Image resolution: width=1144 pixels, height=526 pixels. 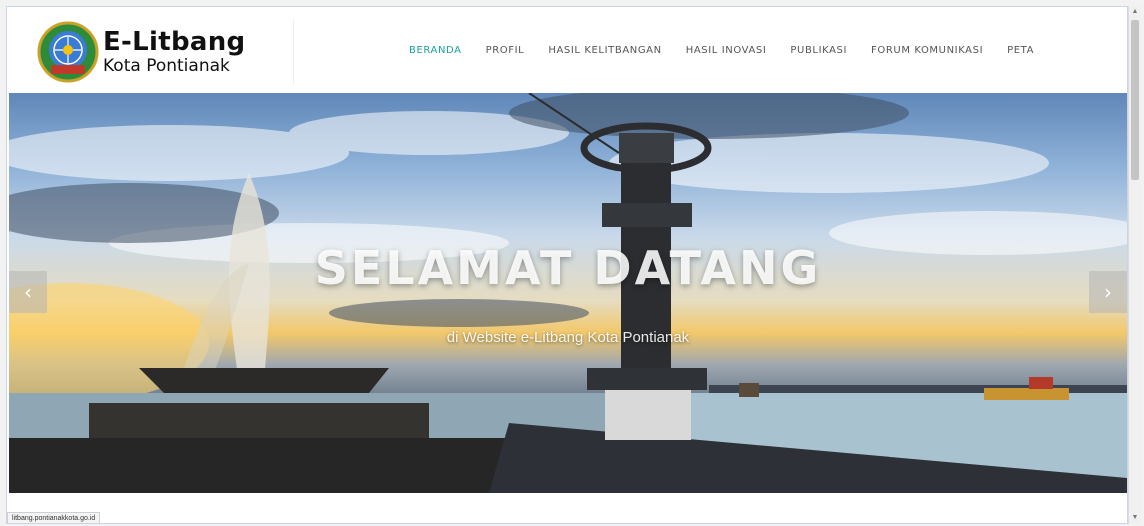 What do you see at coordinates (726, 50) in the screenshot?
I see `nav-item-hasil-inovasi: HASIL INOVASI` at bounding box center [726, 50].